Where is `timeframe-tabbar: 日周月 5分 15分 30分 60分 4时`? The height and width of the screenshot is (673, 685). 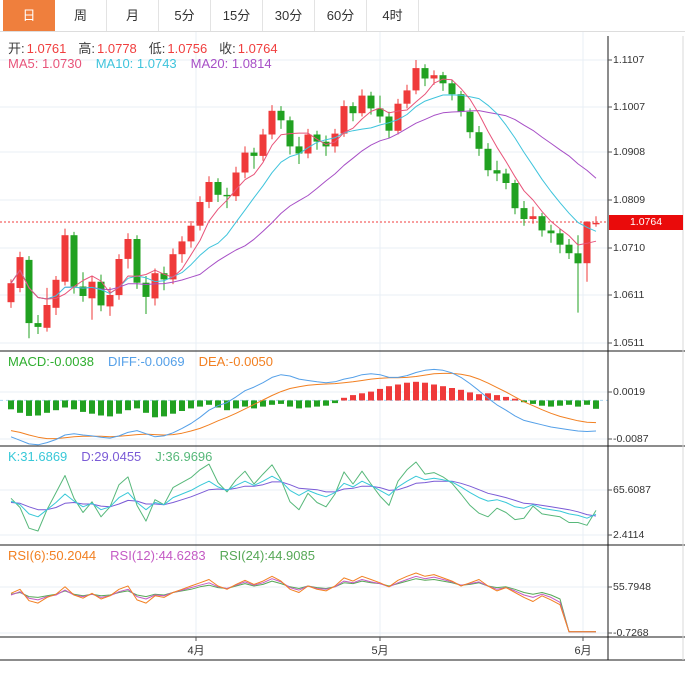 timeframe-tabbar: 日周月 5分 15分 30分 60分 4时 is located at coordinates (342, 16).